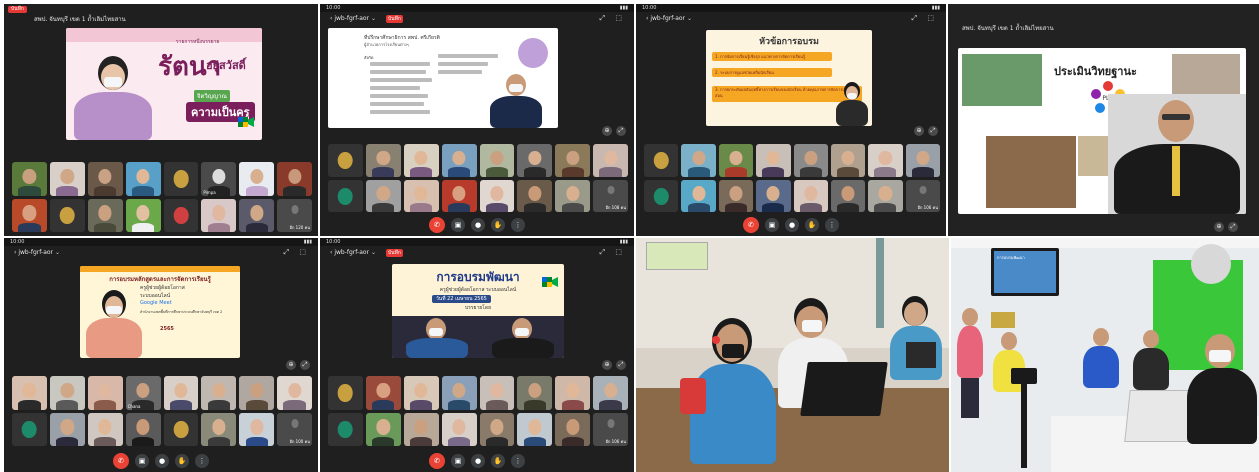 The width and height of the screenshot is (1259, 472). I want to click on more-participants-tile: อีก 108 คน, so click(610, 195).